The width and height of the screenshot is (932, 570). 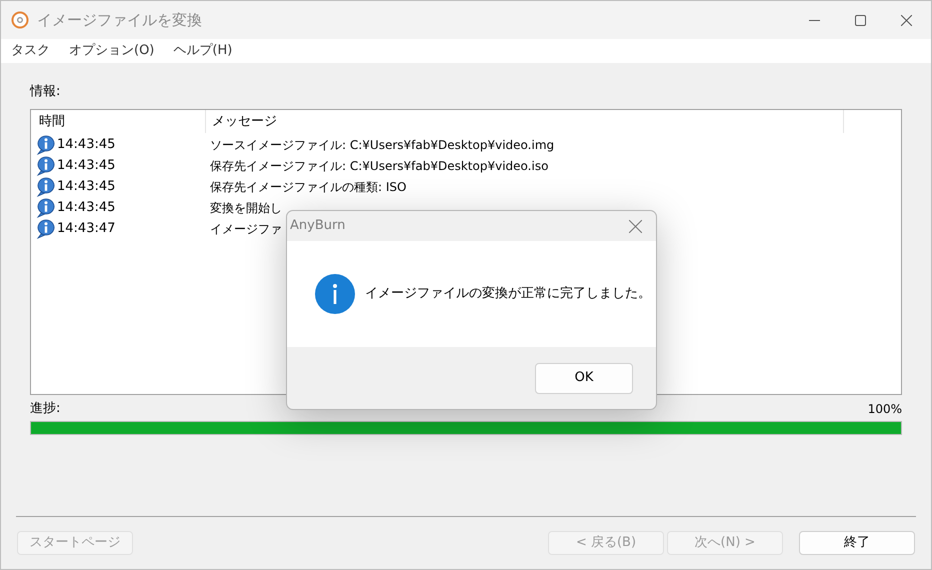 I want to click on wizard-button: 終了, so click(x=857, y=543).